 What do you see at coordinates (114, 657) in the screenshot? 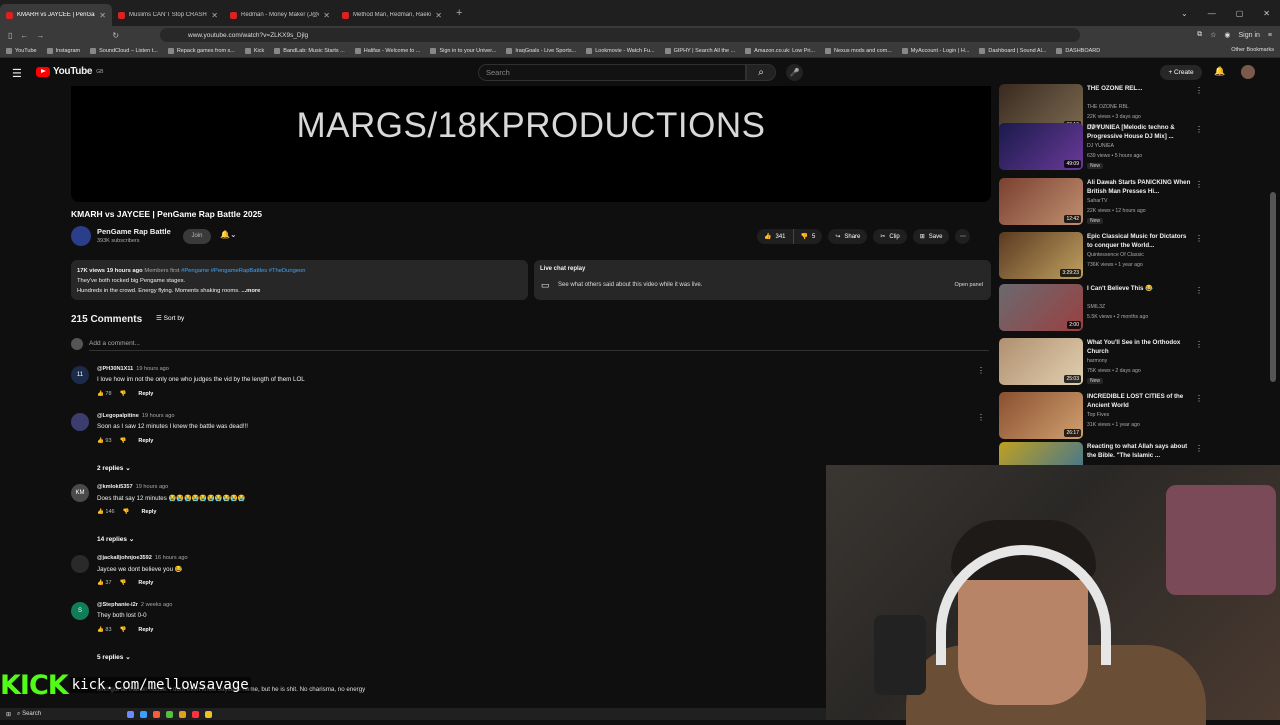
I see `replies-toggle: 5 replies ⌄` at bounding box center [114, 657].